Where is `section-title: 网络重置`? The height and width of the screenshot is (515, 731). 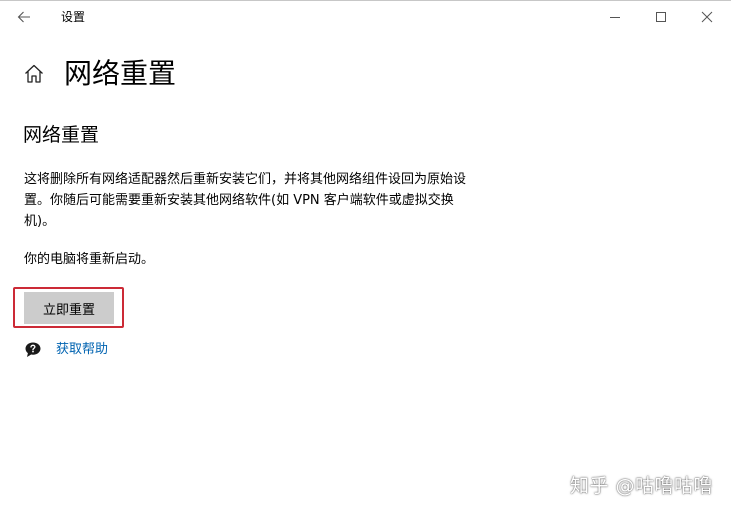 section-title: 网络重置 is located at coordinates (61, 135).